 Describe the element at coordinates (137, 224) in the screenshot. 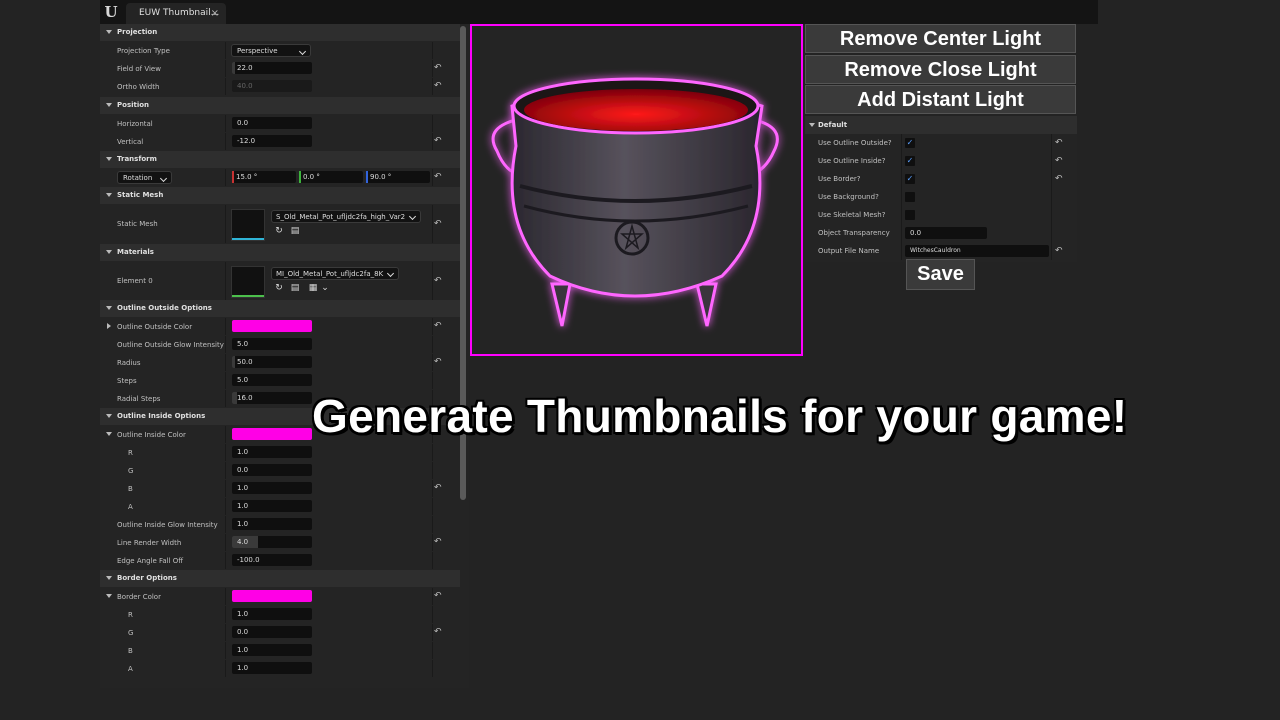

I see `property-label: Static Mesh` at that location.